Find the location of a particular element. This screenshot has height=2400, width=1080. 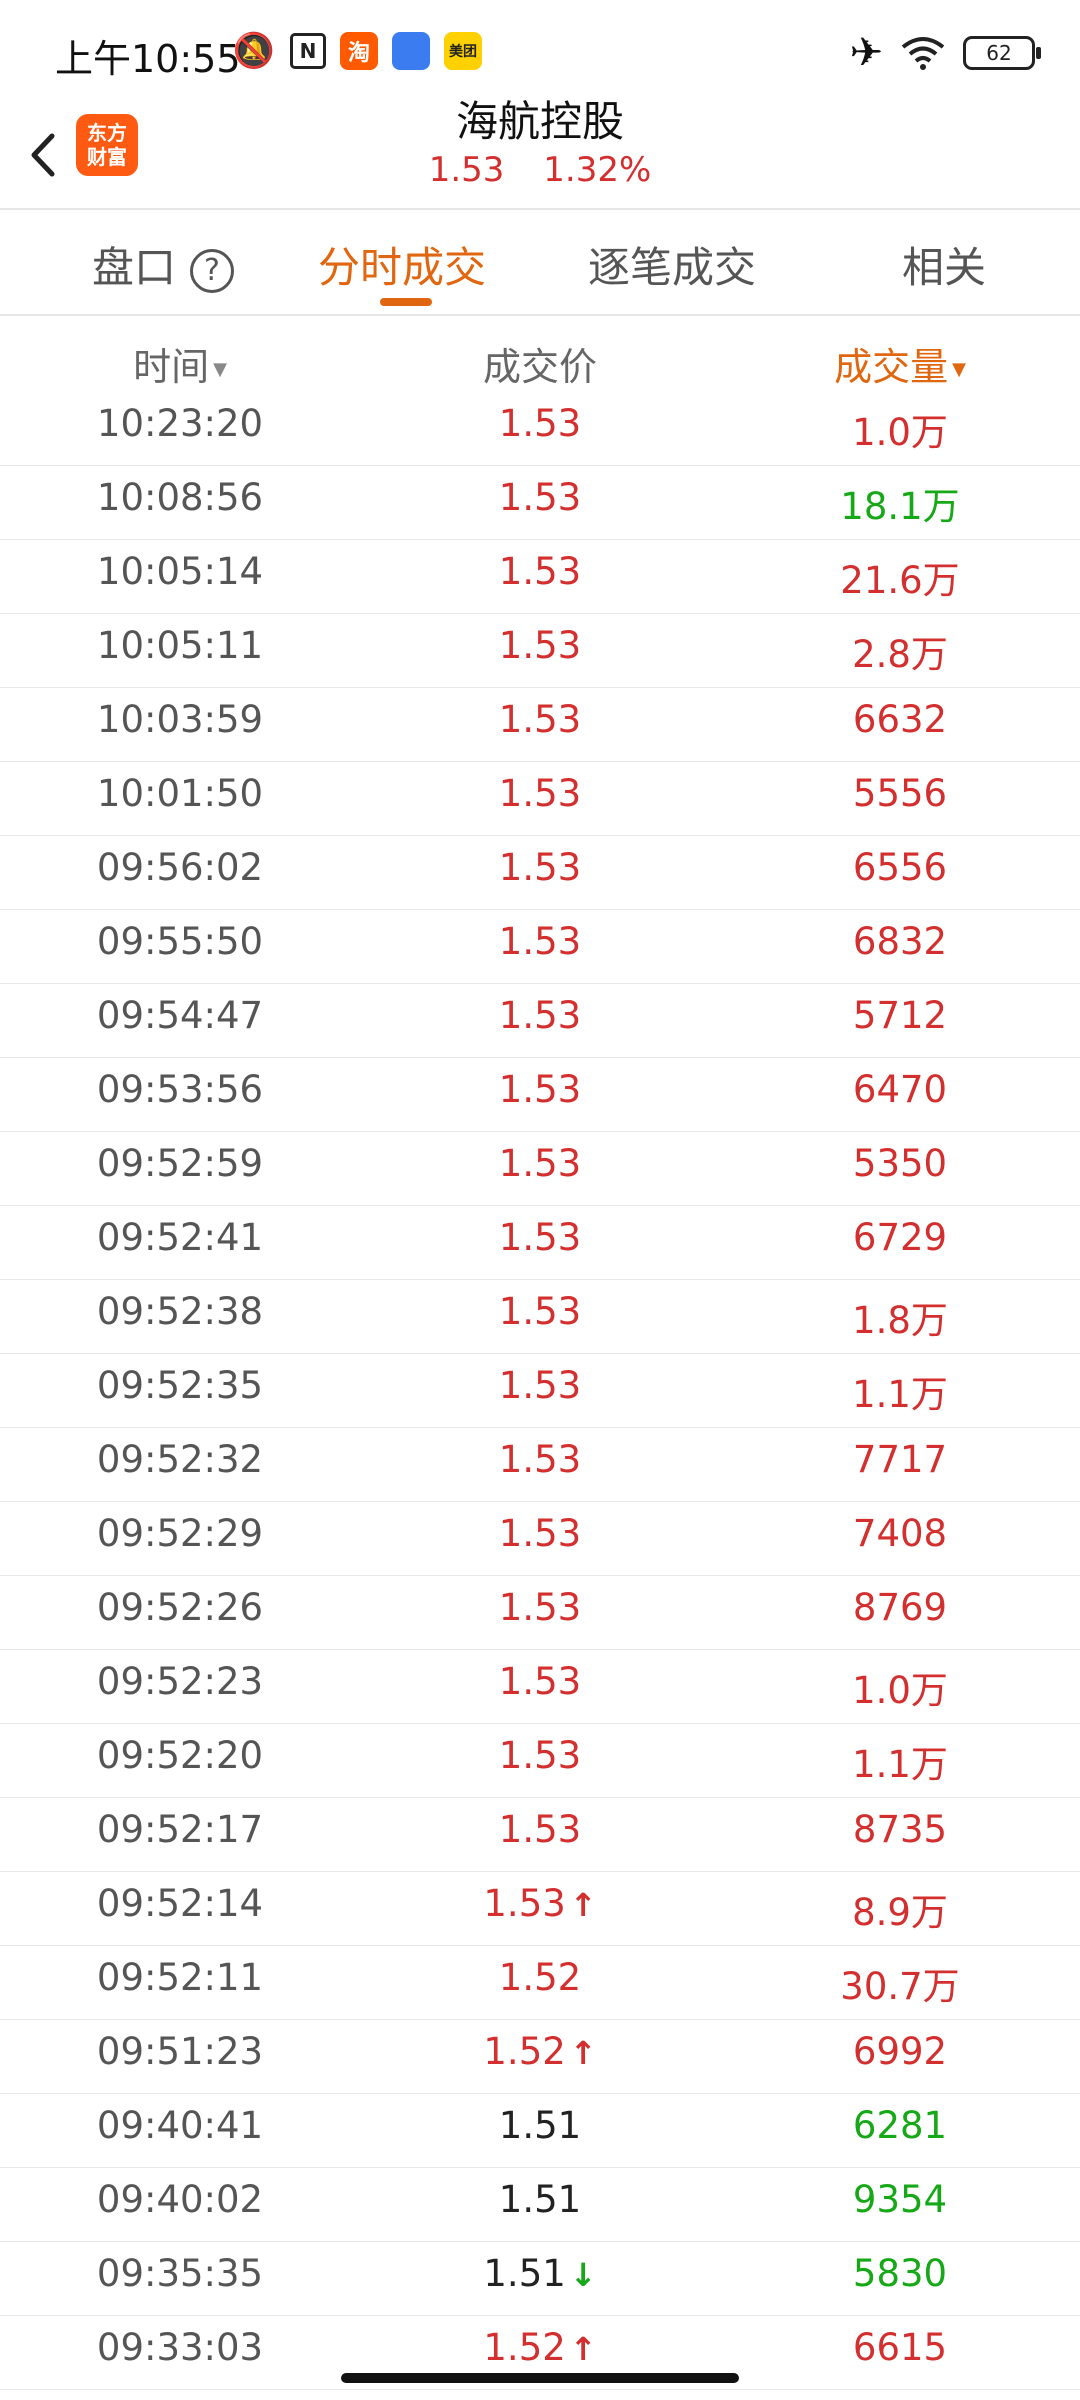

trade-volume: 7717 is located at coordinates (900, 1459).